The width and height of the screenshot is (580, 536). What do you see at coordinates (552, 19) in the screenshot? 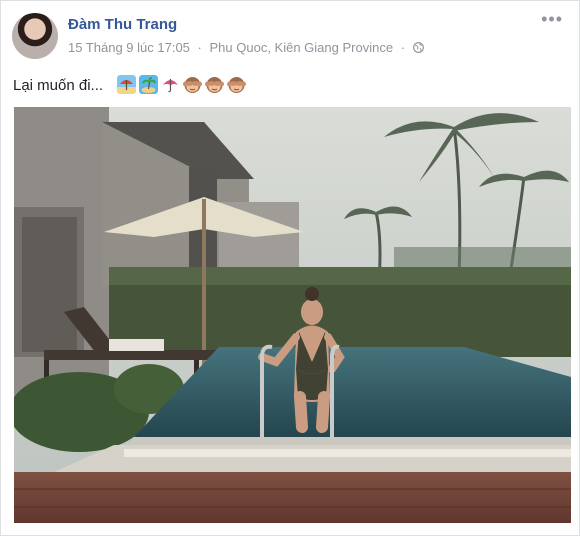
I see `more-options-button: •••` at bounding box center [552, 19].